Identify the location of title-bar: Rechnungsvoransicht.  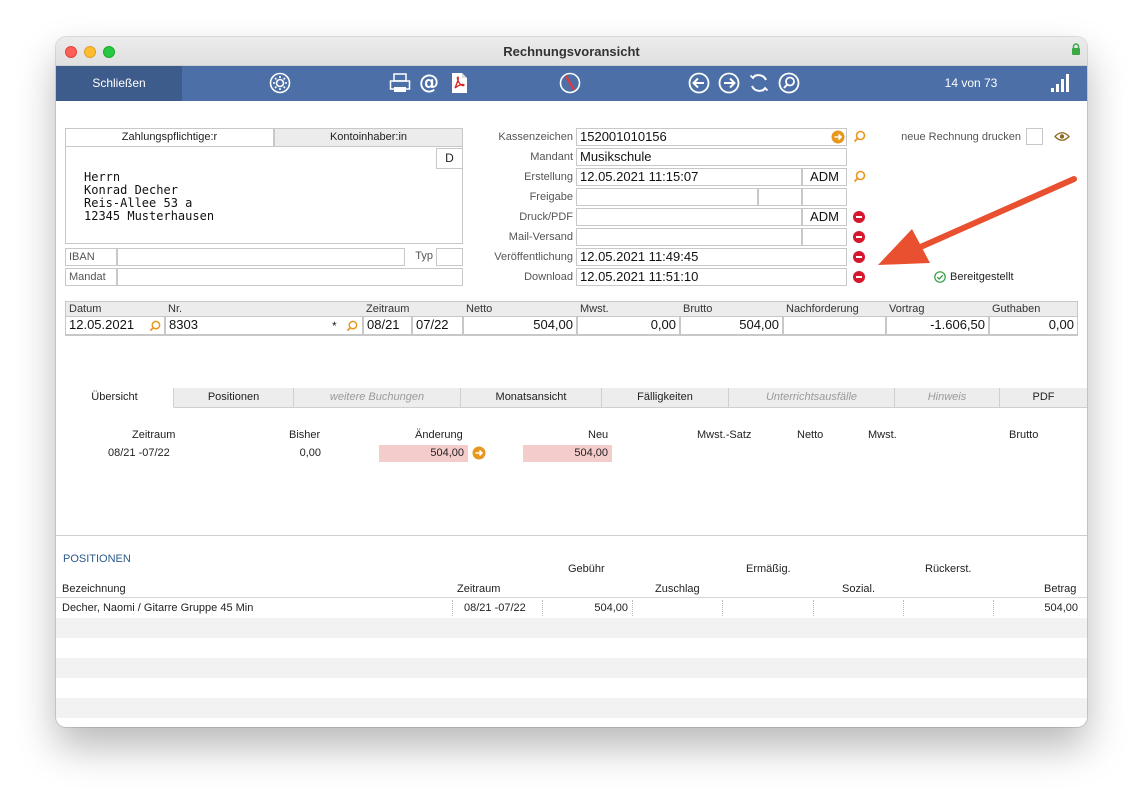
(571, 51).